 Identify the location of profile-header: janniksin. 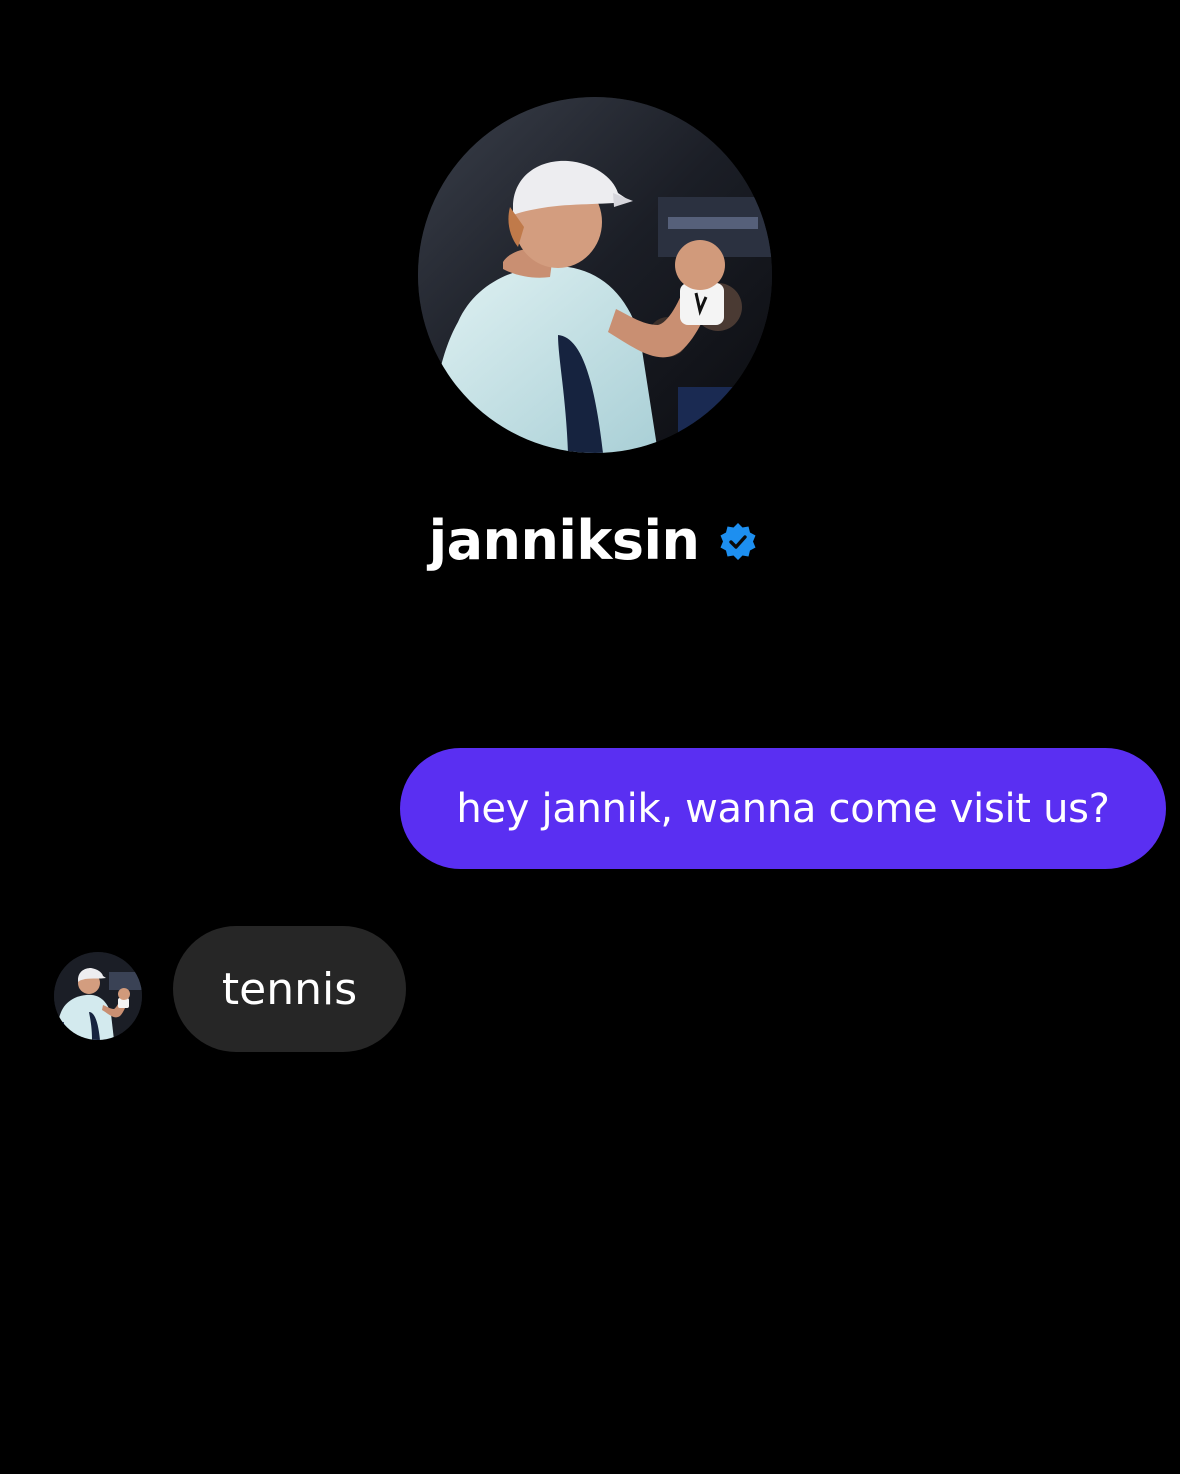
(590, 540).